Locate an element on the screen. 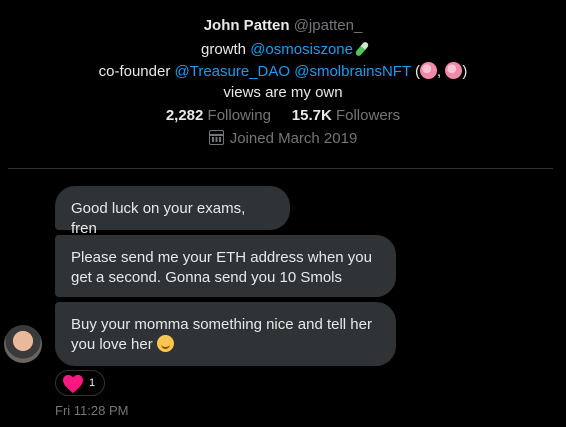 This screenshot has height=427, width=566. joined-line: Joined March 2019 is located at coordinates (283, 139).